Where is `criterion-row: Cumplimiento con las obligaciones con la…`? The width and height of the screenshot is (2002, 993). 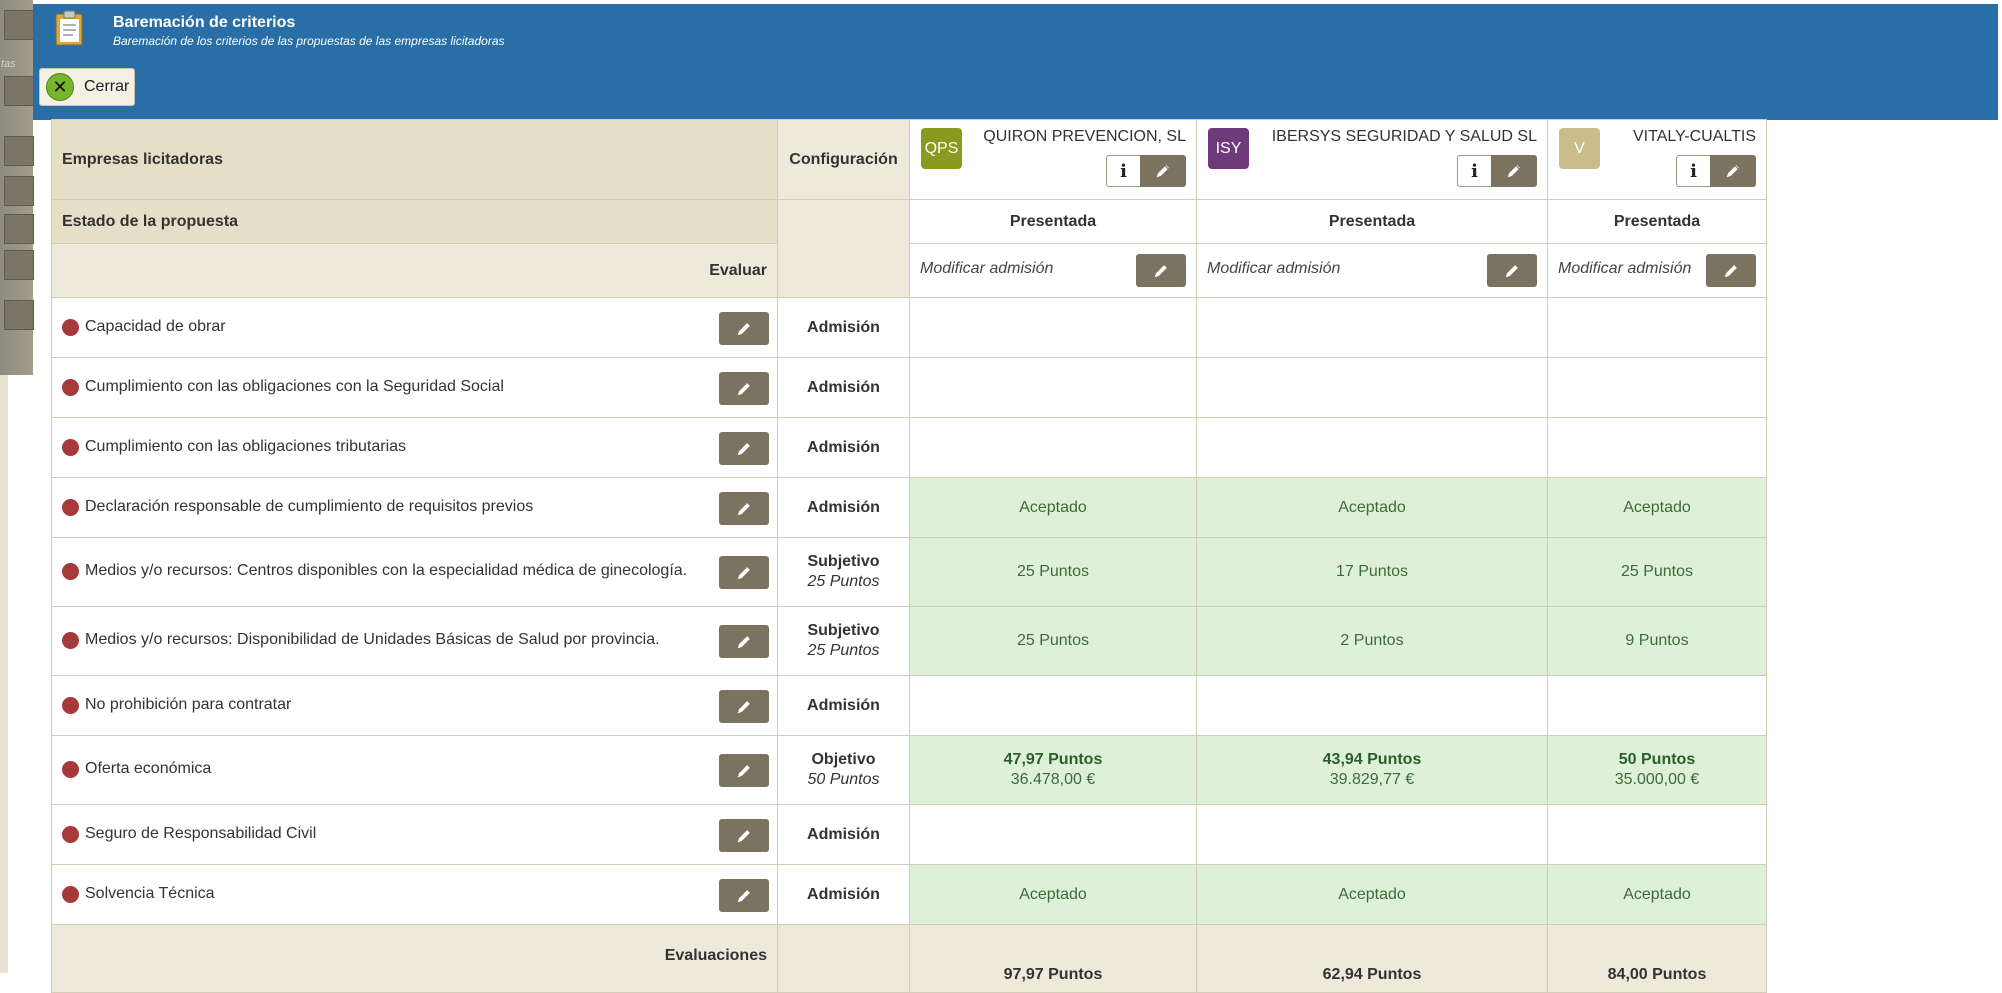 criterion-row: Cumplimiento con las obligaciones con la… is located at coordinates (909, 387).